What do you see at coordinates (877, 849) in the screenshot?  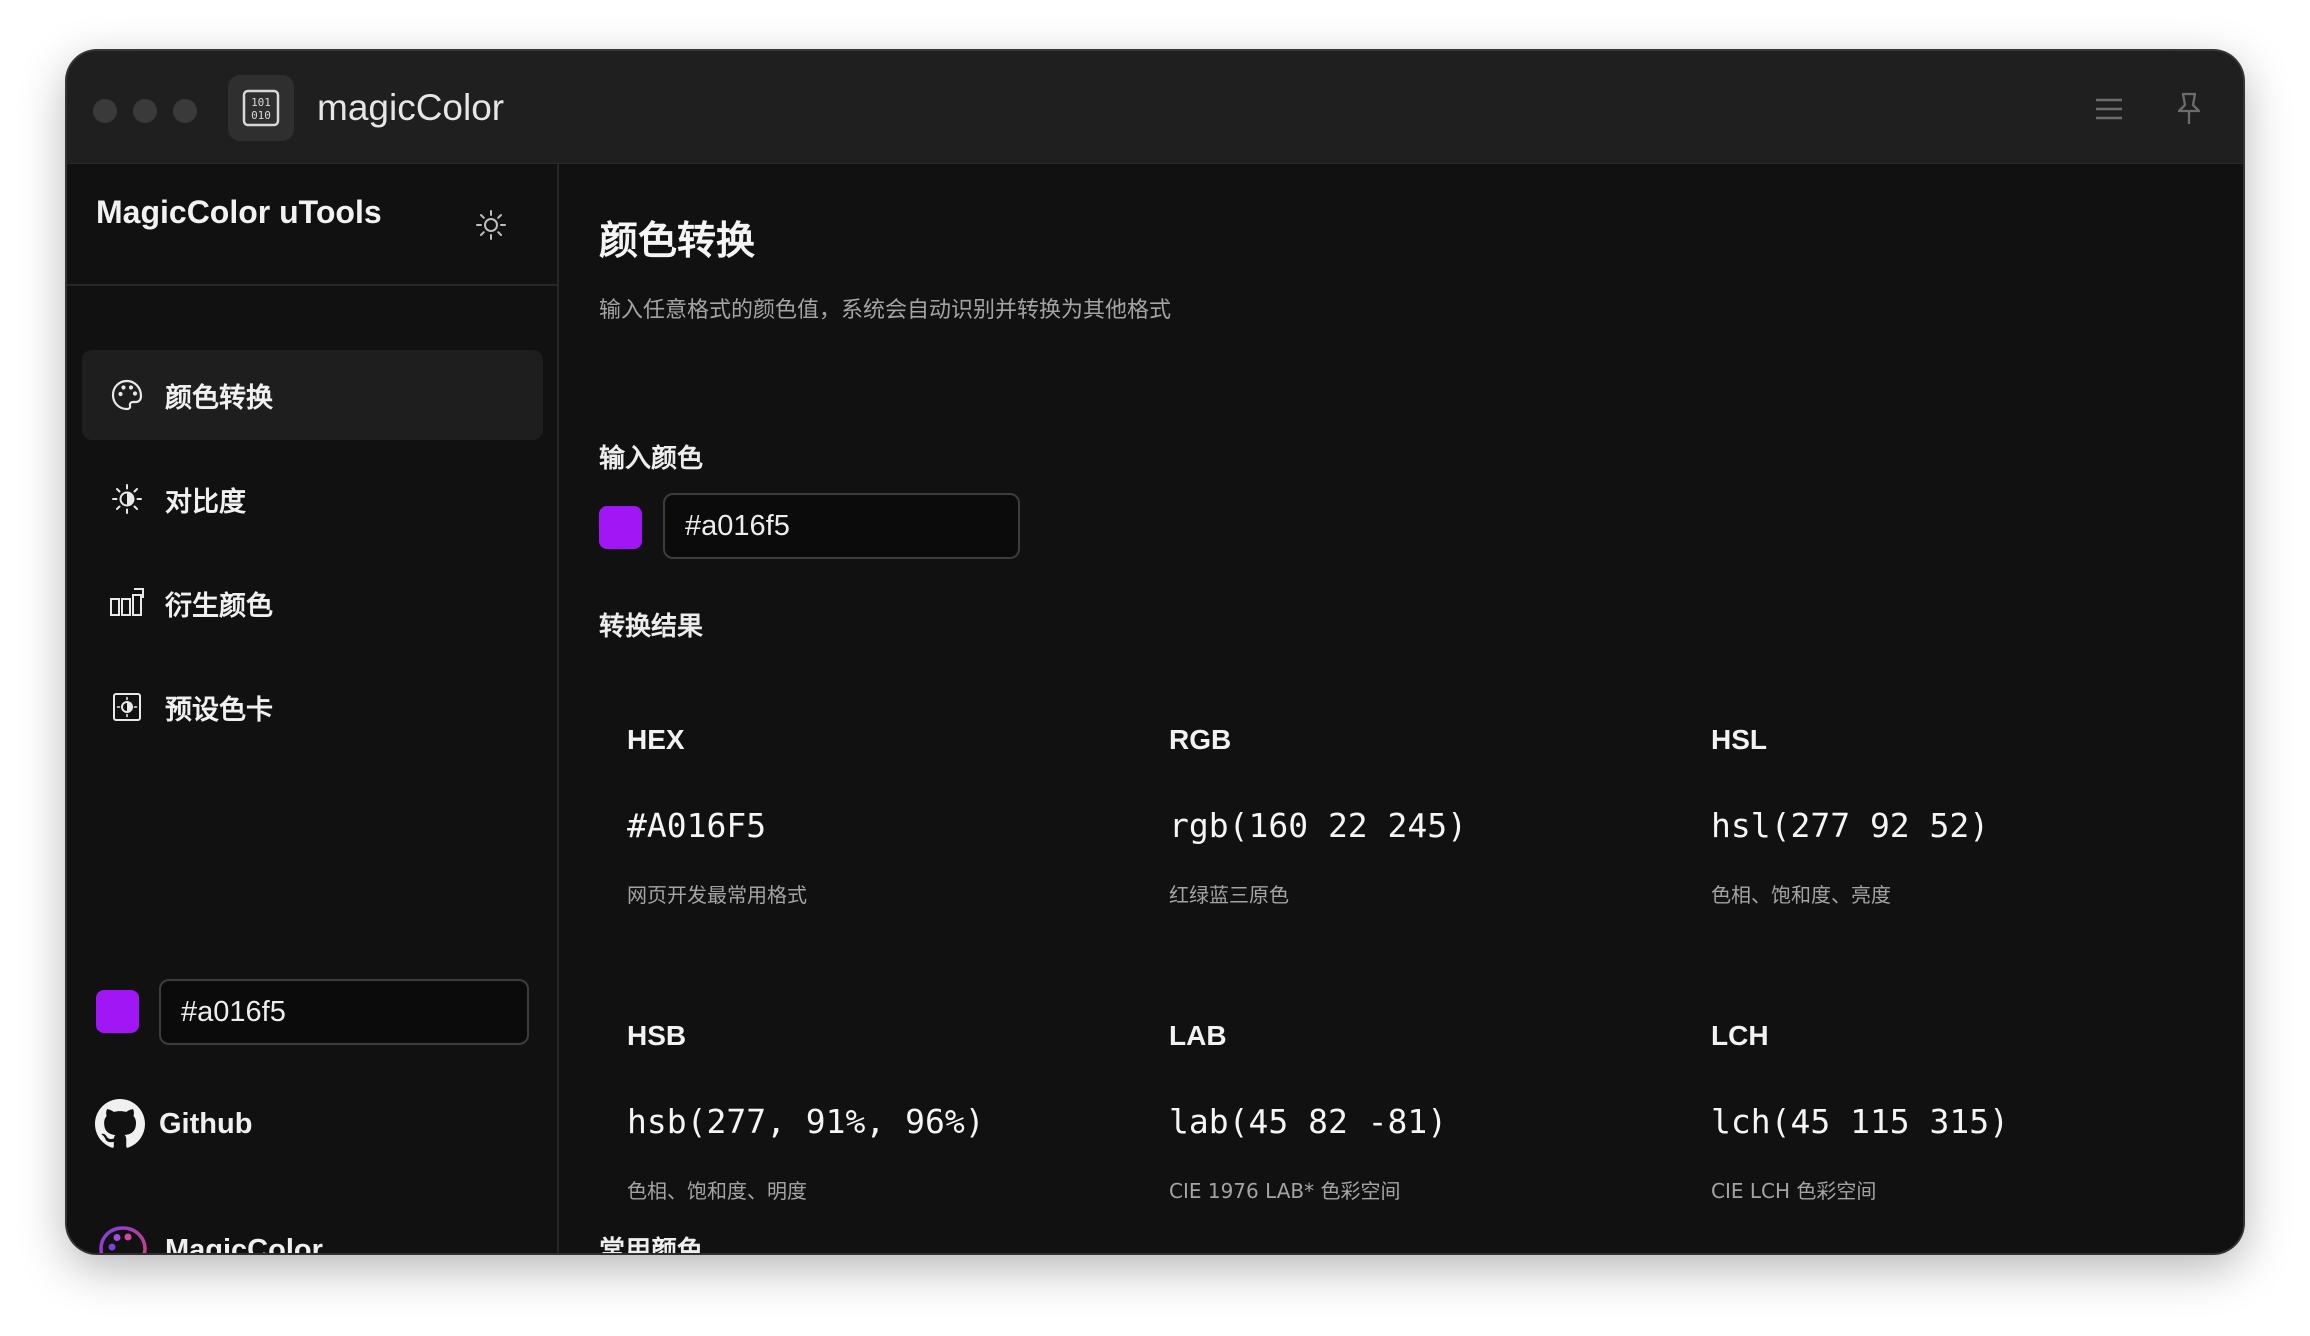 I see `result-card-hex: HEX #A016F5 网页开发最常用格式` at bounding box center [877, 849].